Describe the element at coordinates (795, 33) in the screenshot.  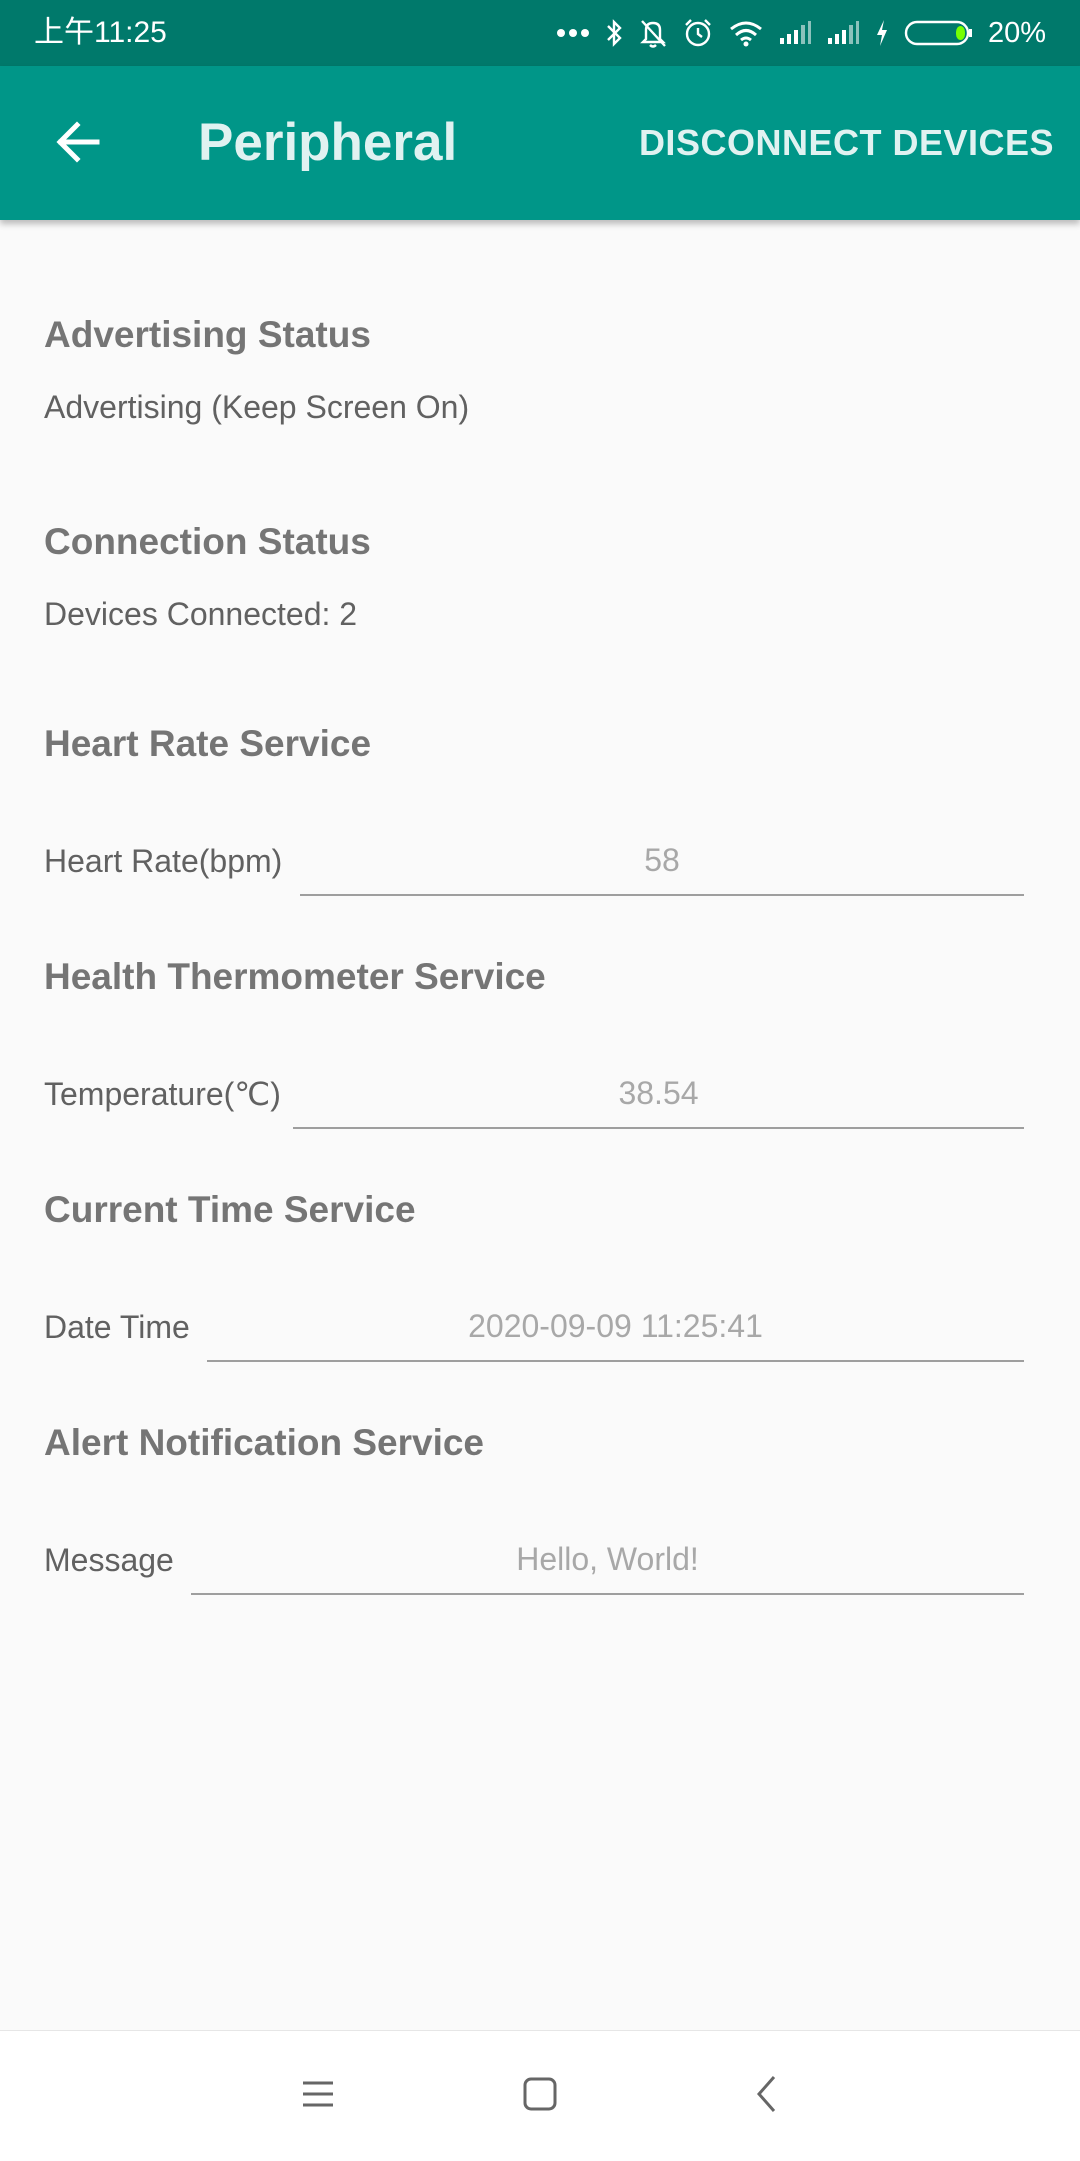
I see `signal-icon-sim1` at that location.